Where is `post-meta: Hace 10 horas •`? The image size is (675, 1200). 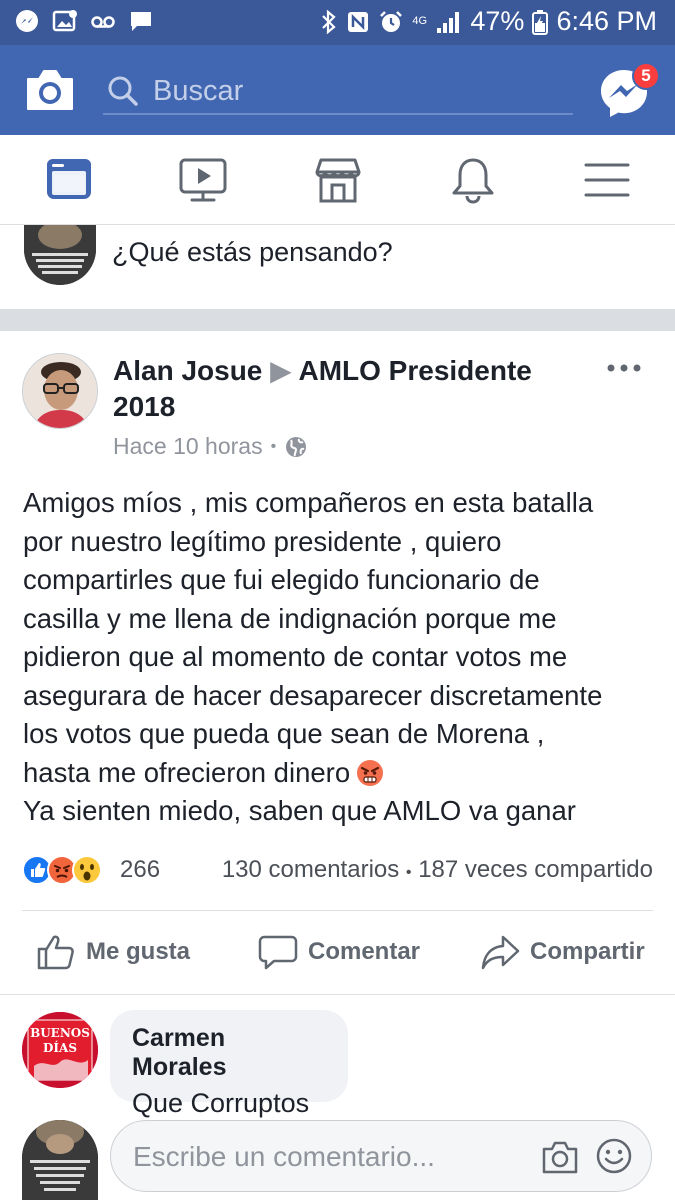
post-meta: Hace 10 horas • is located at coordinates (210, 446).